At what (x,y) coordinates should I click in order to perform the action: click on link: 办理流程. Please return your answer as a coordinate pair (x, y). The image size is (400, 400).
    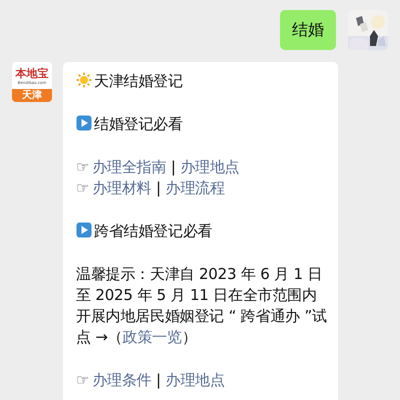
    Looking at the image, I should click on (195, 188).